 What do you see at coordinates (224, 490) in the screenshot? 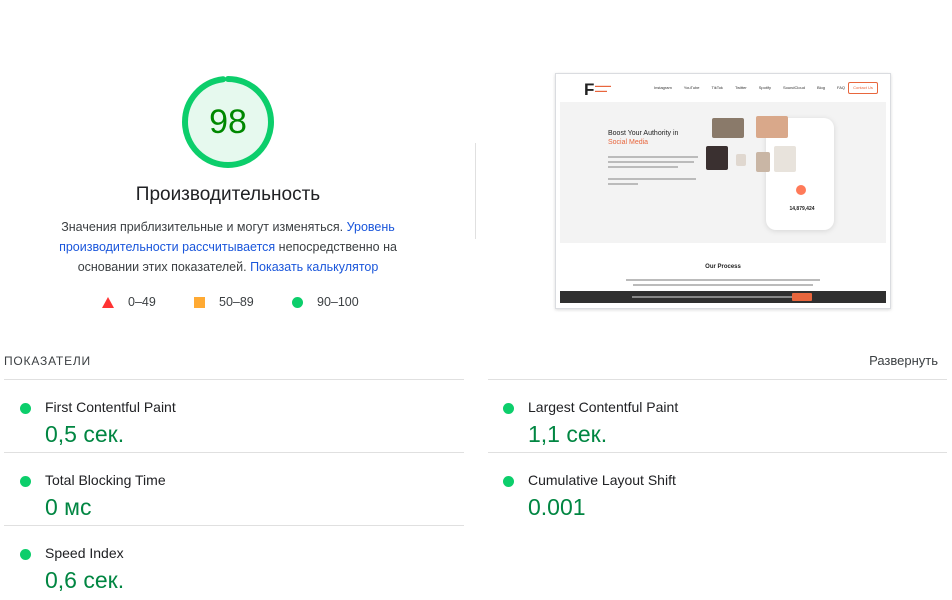
I see `metric-tbt: Total Blocking Time 0 мс` at bounding box center [224, 490].